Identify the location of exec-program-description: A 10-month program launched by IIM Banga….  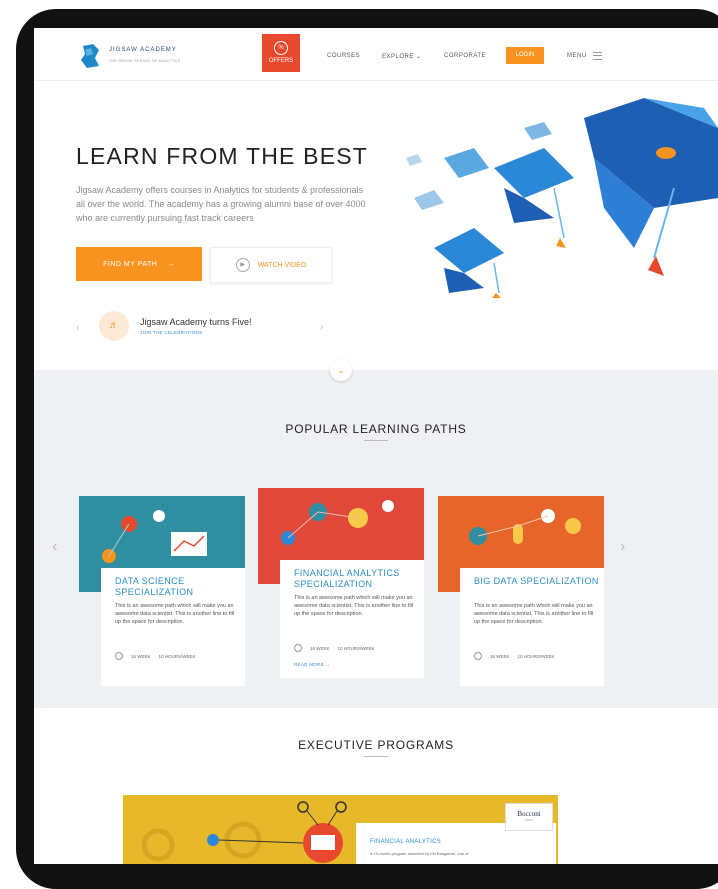
(419, 853).